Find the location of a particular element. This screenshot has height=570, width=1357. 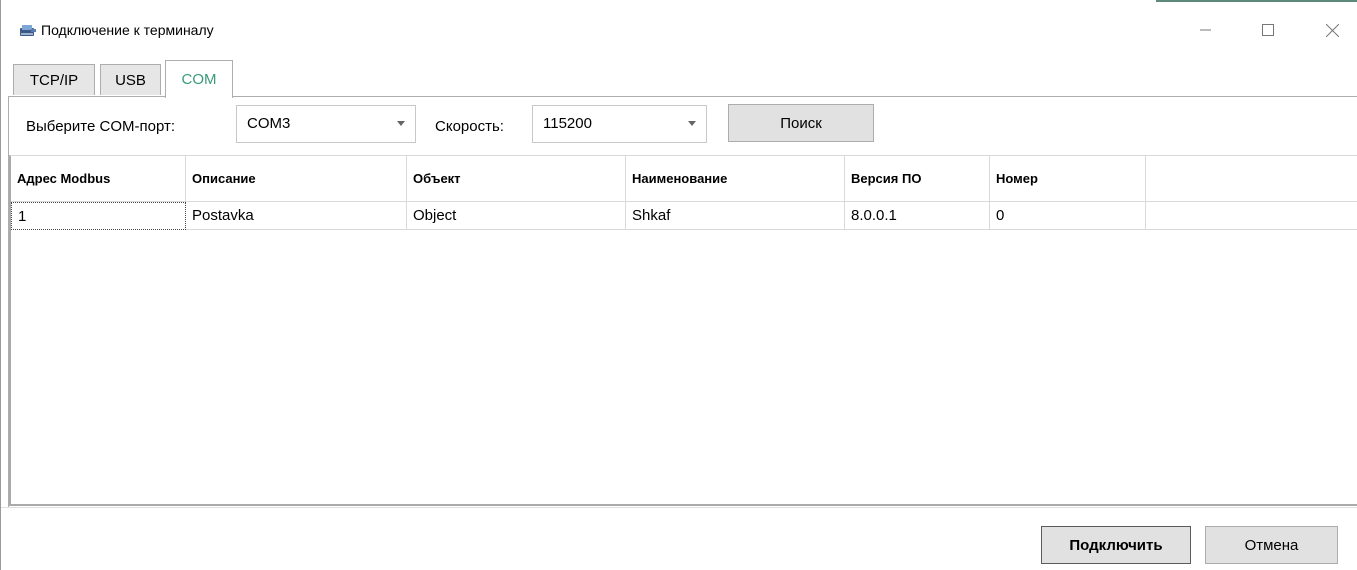

close-button is located at coordinates (1332, 30).